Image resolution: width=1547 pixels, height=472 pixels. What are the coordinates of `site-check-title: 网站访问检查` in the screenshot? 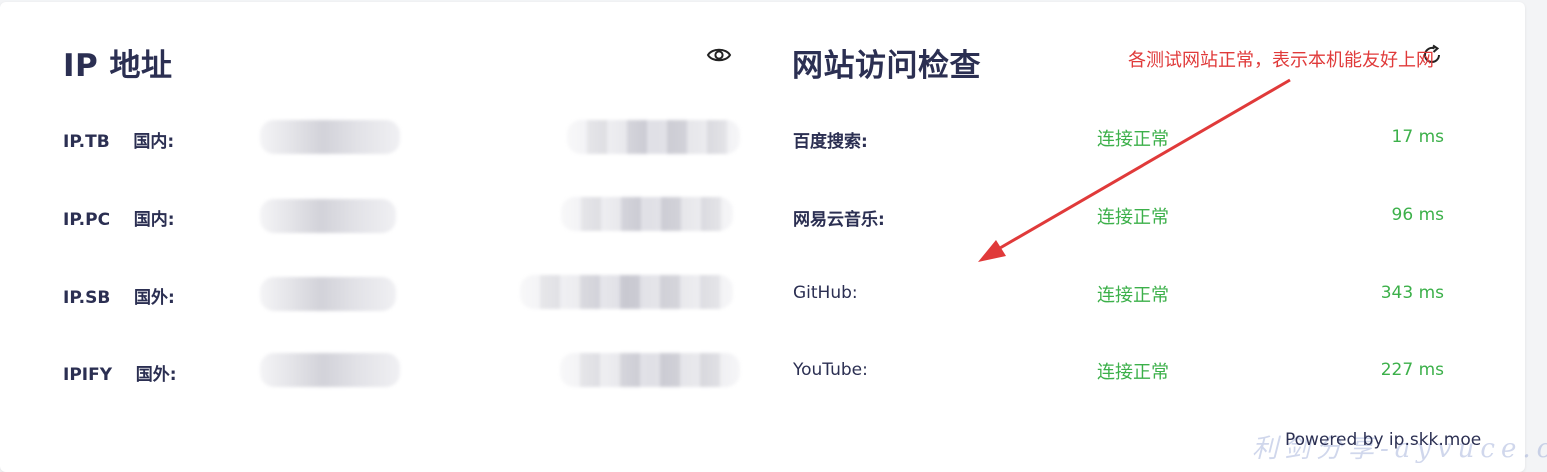 It's located at (886, 66).